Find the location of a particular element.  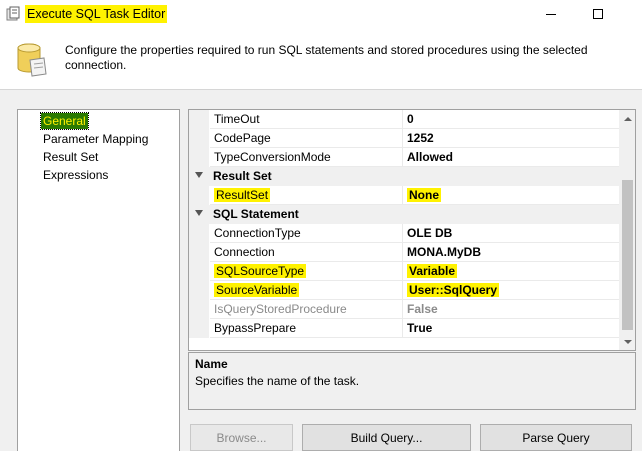

scroll-down-button is located at coordinates (627, 341).